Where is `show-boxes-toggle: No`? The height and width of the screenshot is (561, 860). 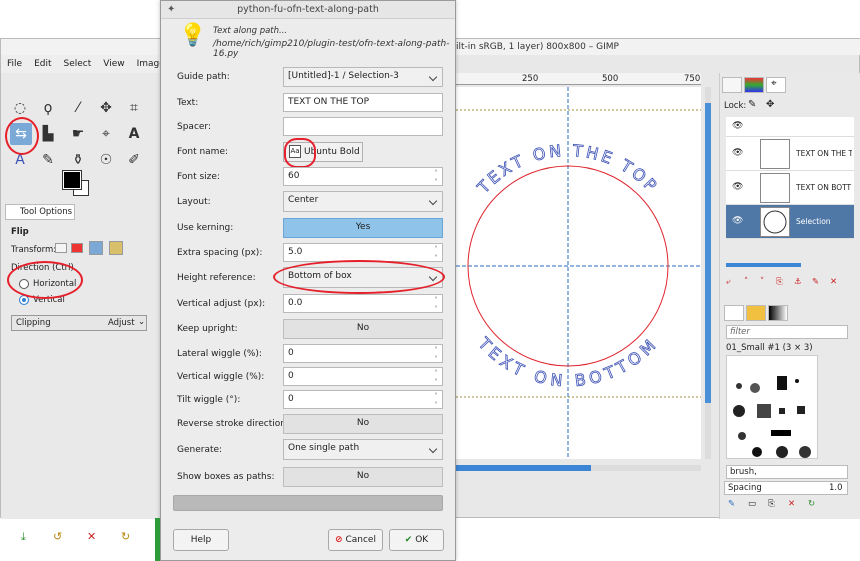 show-boxes-toggle: No is located at coordinates (363, 477).